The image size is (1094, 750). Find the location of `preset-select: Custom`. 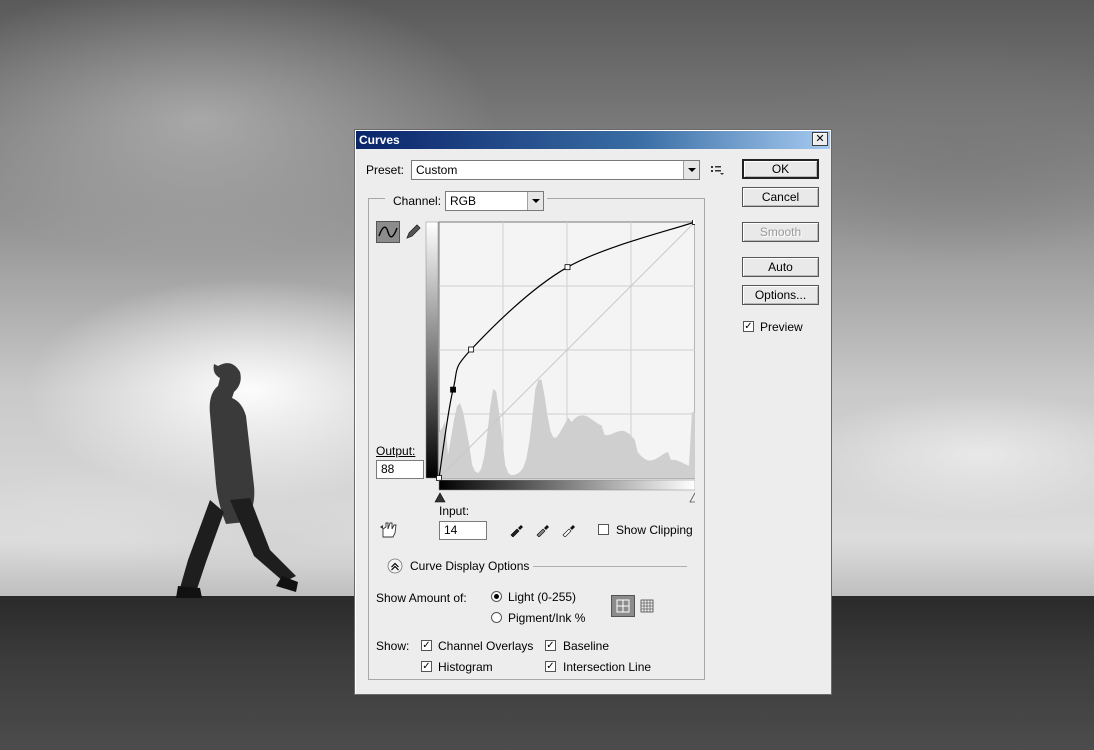

preset-select: Custom is located at coordinates (555, 170).